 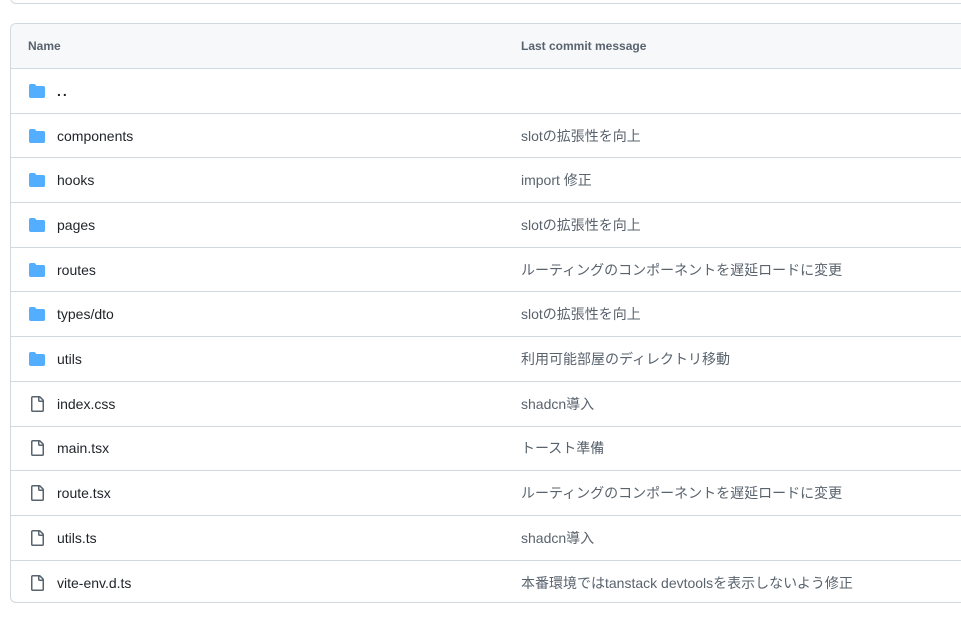 What do you see at coordinates (584, 46) in the screenshot?
I see `column-header-last-commit-message: Last commit message` at bounding box center [584, 46].